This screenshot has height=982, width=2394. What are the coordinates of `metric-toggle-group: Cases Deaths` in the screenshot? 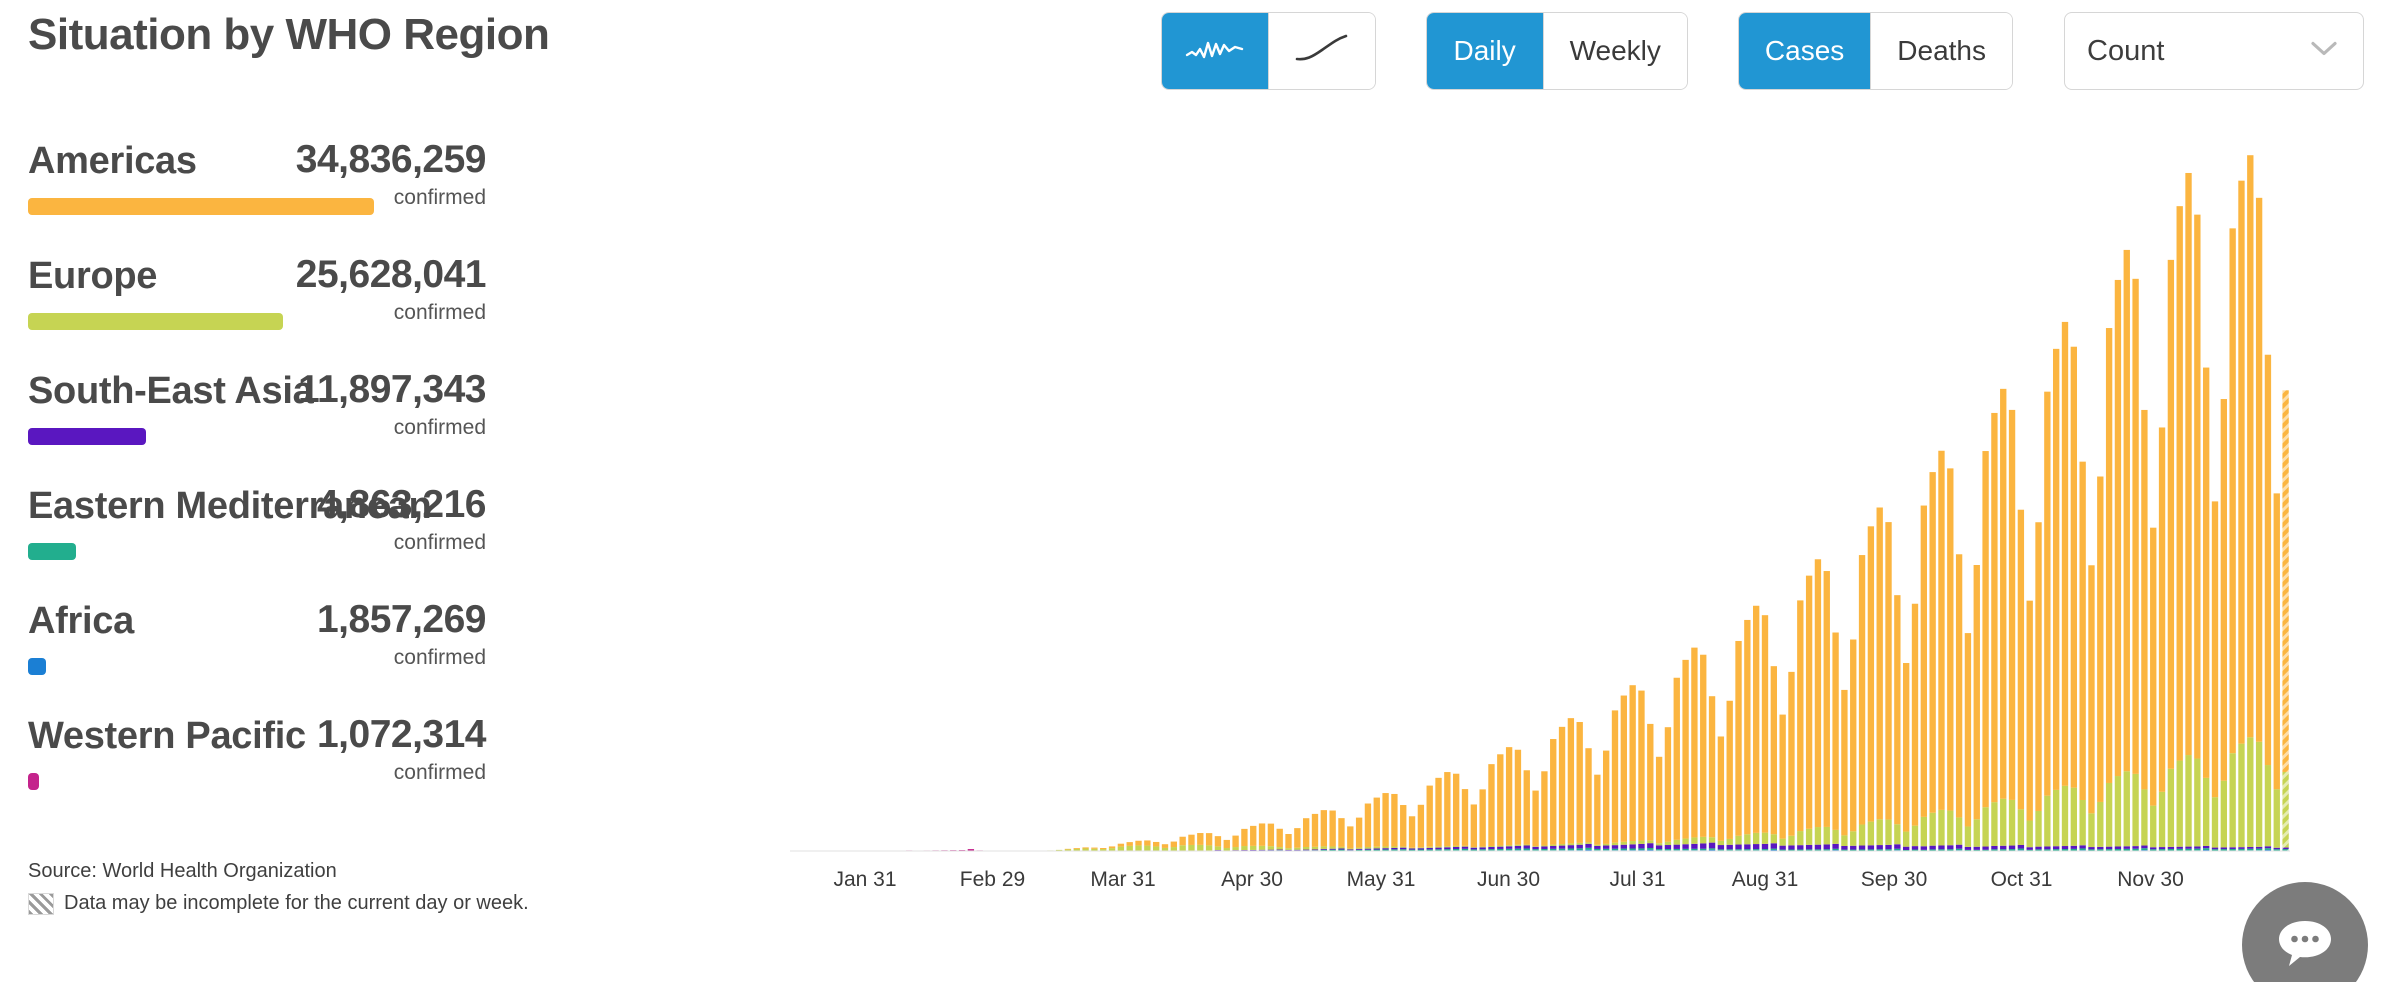 It's located at (1875, 51).